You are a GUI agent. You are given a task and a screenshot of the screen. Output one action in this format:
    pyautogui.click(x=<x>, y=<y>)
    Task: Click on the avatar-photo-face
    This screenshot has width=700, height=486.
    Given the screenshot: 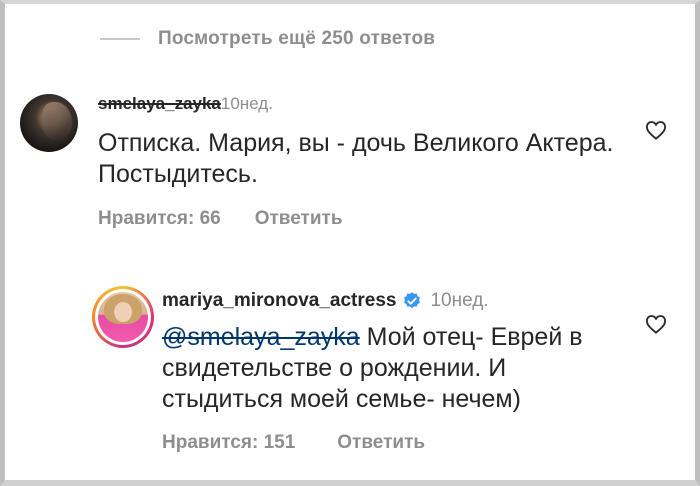 What is the action you would take?
    pyautogui.click(x=123, y=312)
    